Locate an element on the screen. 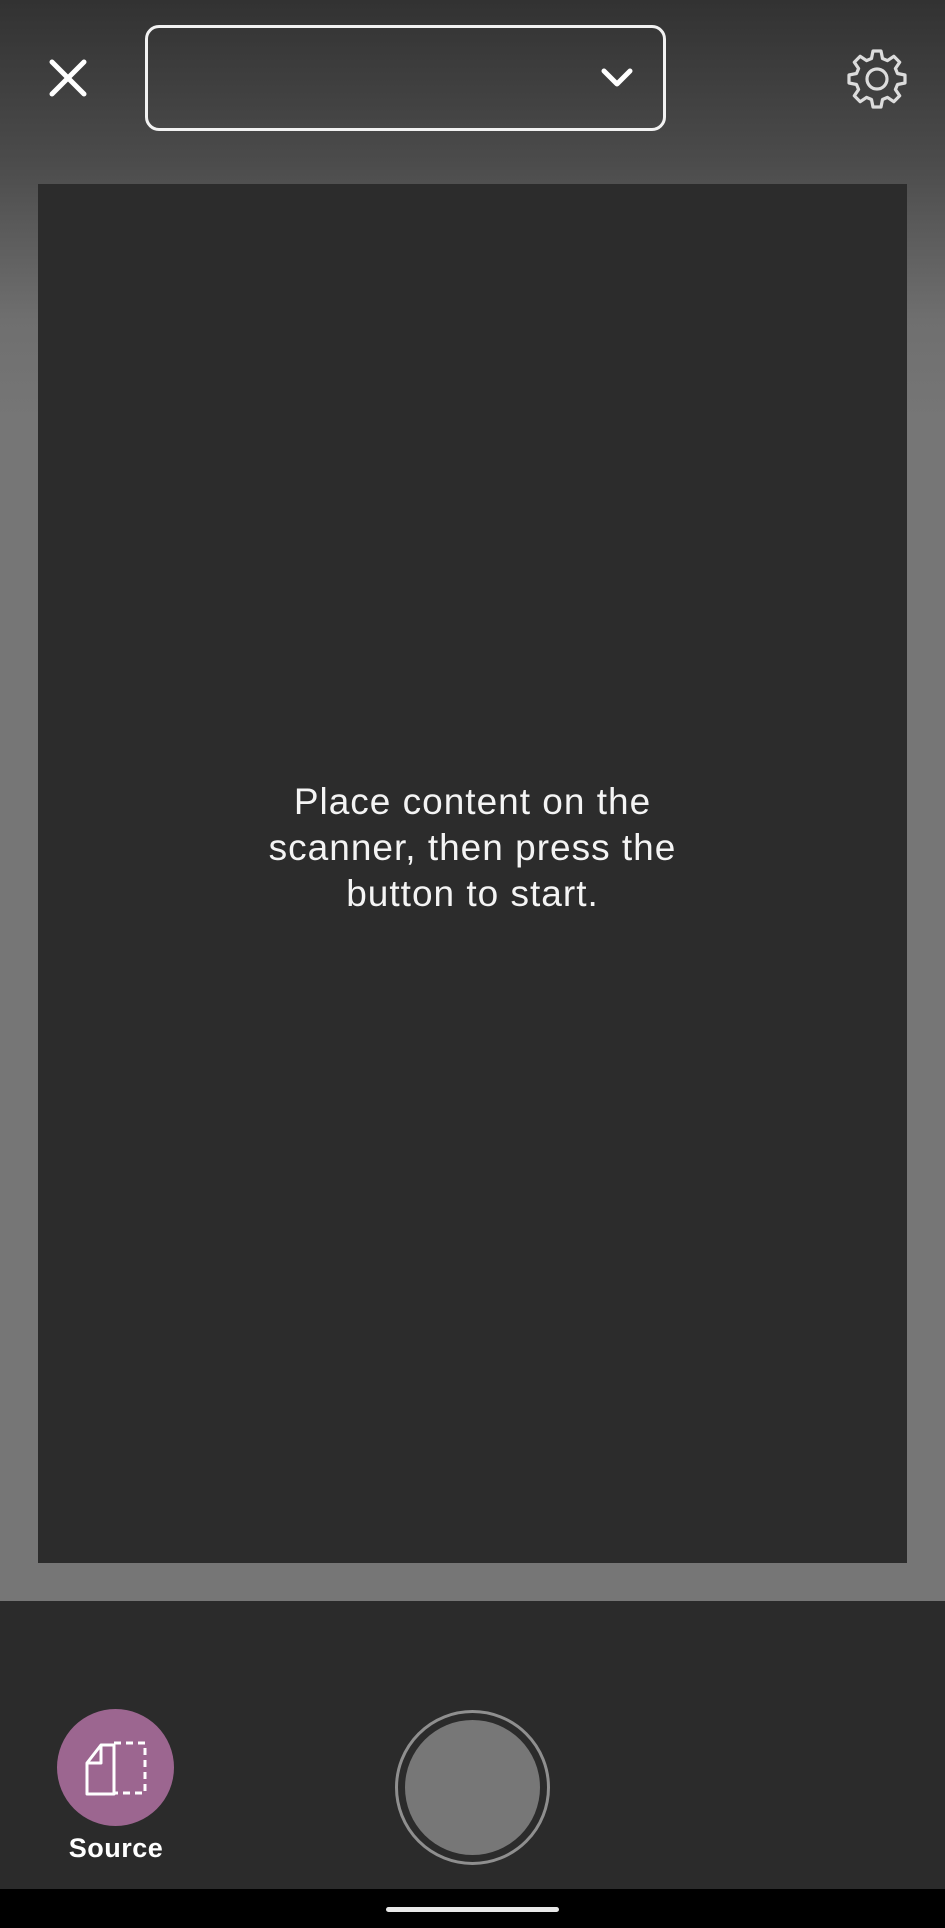 The height and width of the screenshot is (1928, 945). shutter-inner-circle is located at coordinates (472, 1787).